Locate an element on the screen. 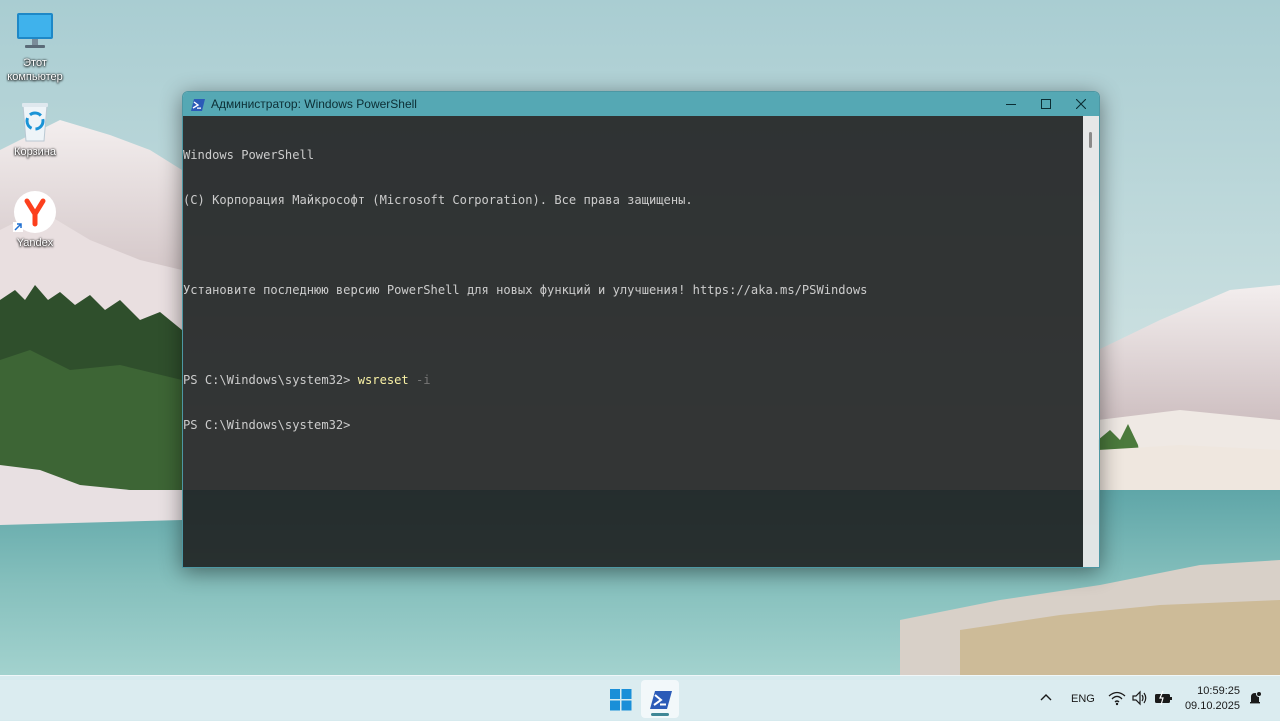 The height and width of the screenshot is (721, 1280). volume-icon is located at coordinates (1139, 698).